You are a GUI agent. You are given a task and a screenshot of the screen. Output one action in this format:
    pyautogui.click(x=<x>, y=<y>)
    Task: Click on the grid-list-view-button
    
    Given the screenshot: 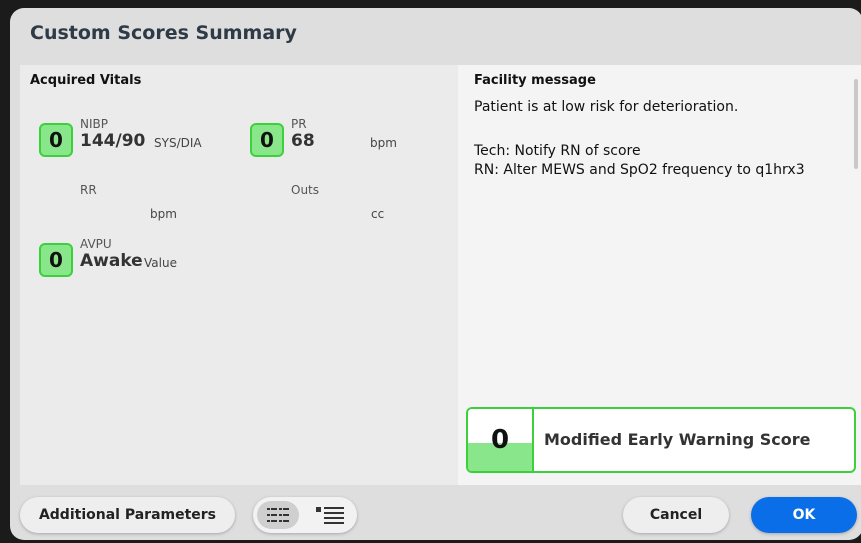 What is the action you would take?
    pyautogui.click(x=278, y=515)
    